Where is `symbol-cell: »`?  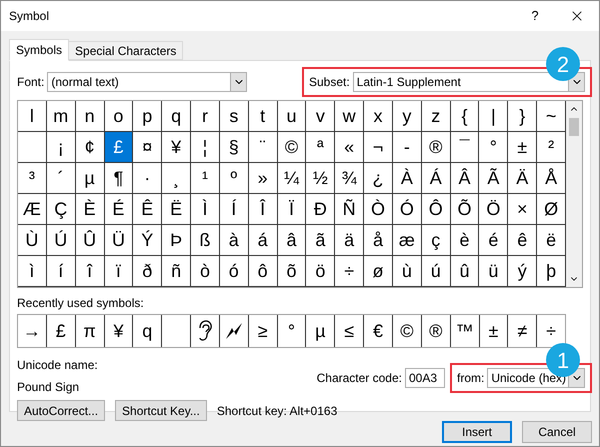
symbol-cell: » is located at coordinates (263, 178).